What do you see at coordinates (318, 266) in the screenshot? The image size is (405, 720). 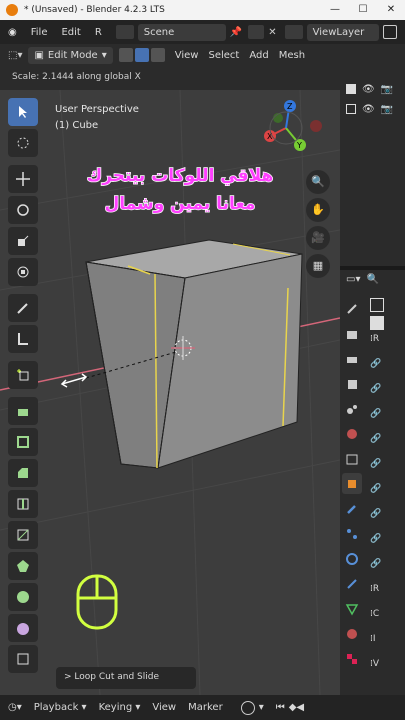 I see `perspective-grid-icon: ▦` at bounding box center [318, 266].